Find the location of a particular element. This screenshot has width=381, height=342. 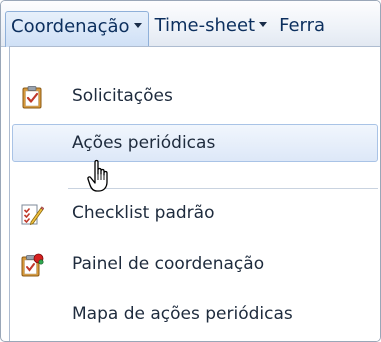

menu-time-sheet-label: Time-sheet is located at coordinates (205, 25).